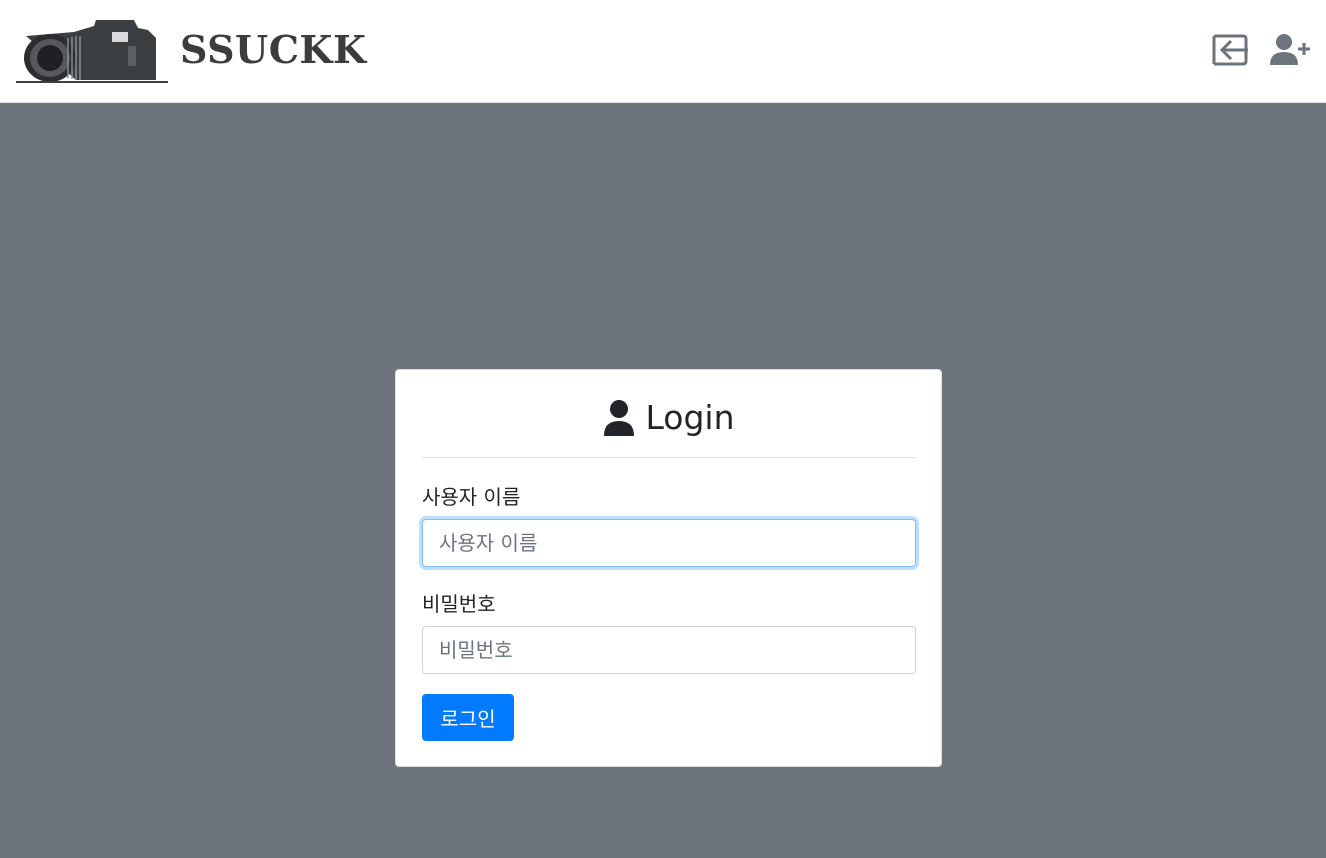 The width and height of the screenshot is (1326, 858). What do you see at coordinates (1230, 50) in the screenshot?
I see `login-icon` at bounding box center [1230, 50].